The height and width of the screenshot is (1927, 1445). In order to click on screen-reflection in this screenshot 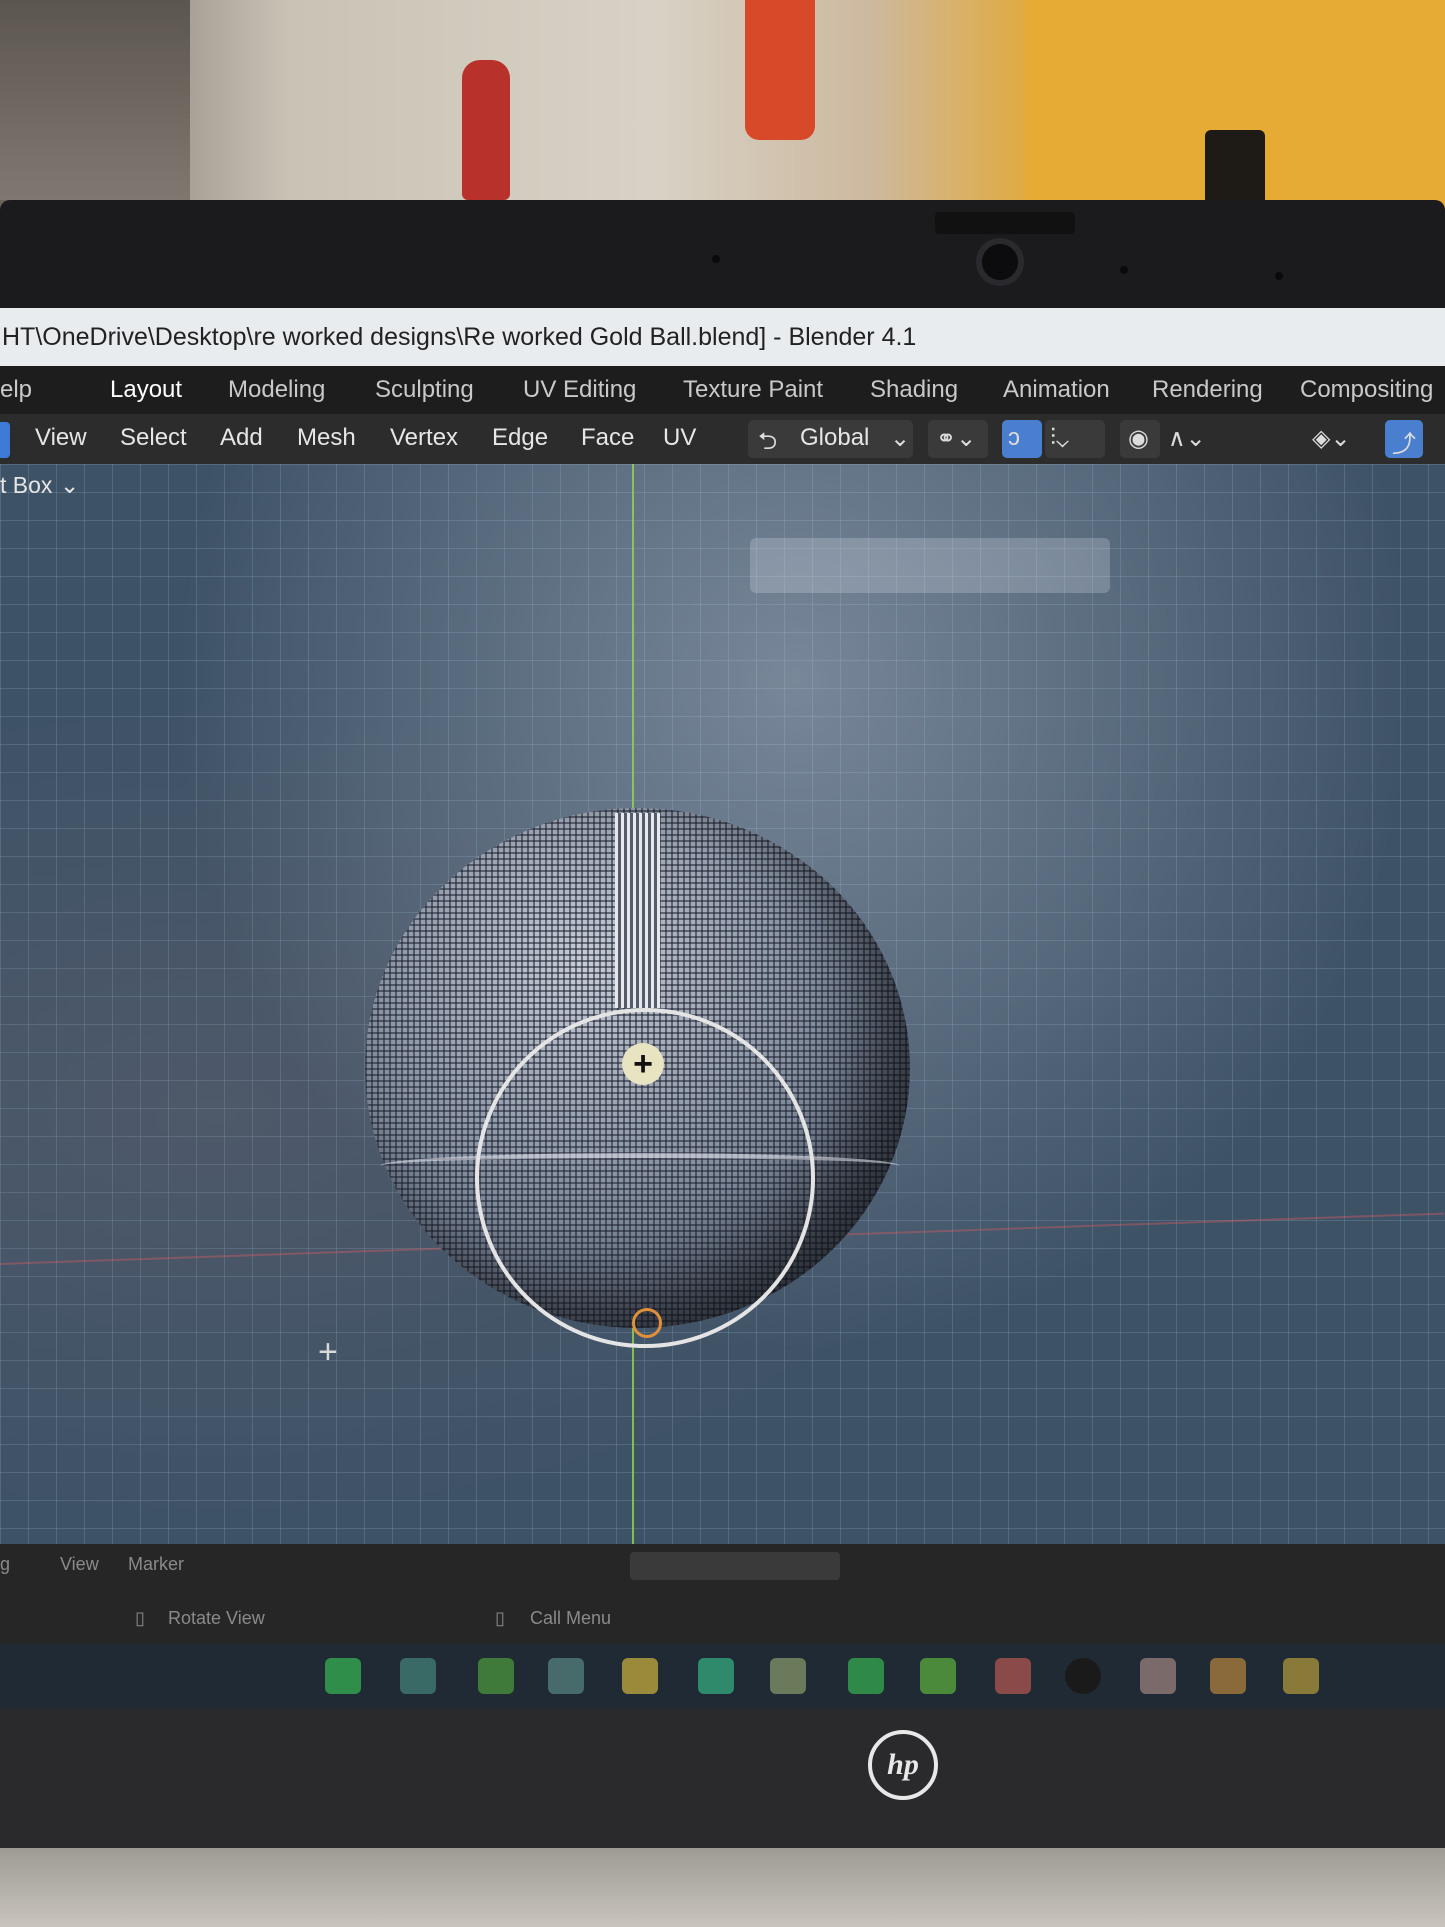, I will do `click(930, 565)`.